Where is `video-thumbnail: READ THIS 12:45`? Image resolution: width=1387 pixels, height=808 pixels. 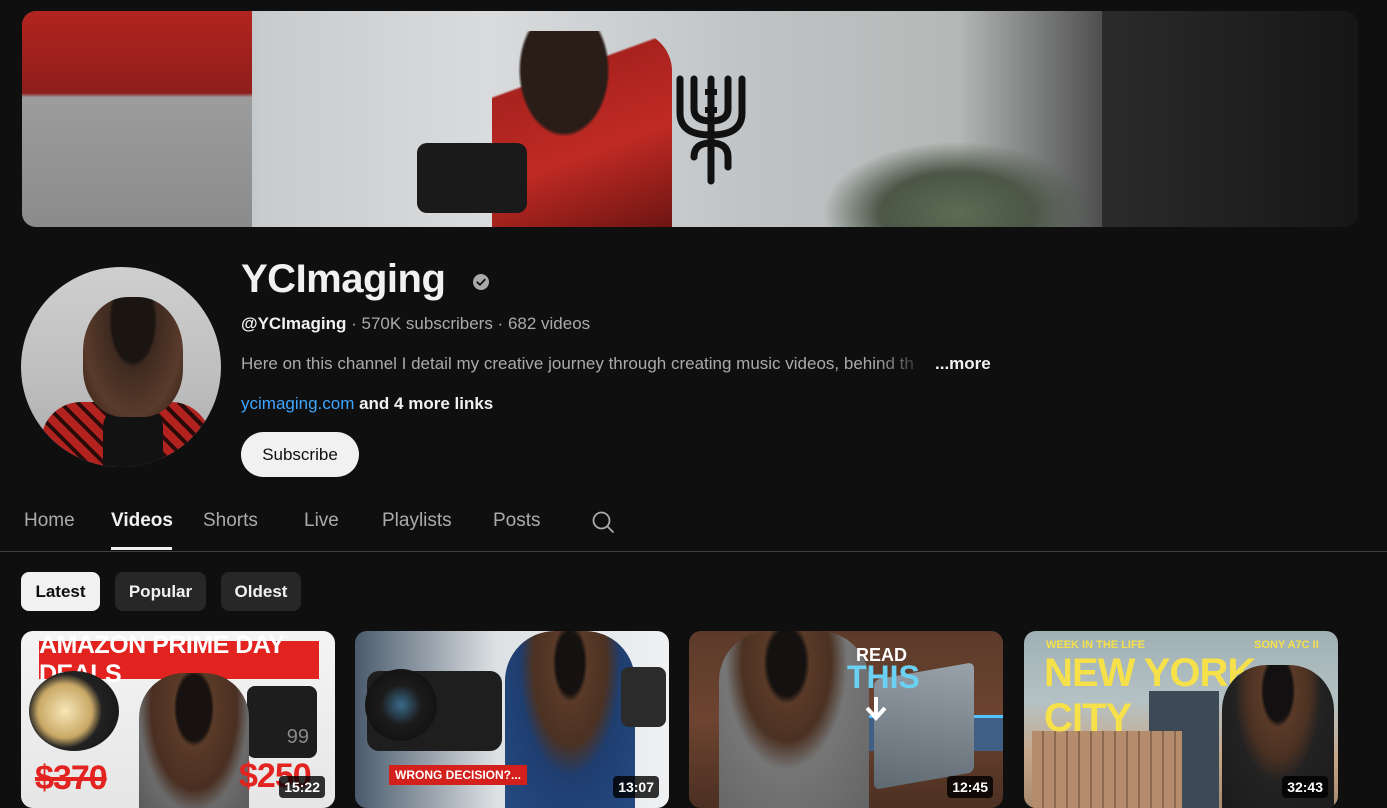 video-thumbnail: READ THIS 12:45 is located at coordinates (846, 719).